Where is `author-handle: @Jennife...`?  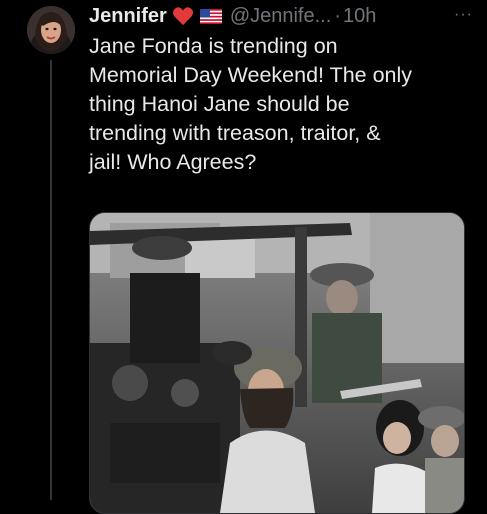
author-handle: @Jennife... is located at coordinates (280, 16).